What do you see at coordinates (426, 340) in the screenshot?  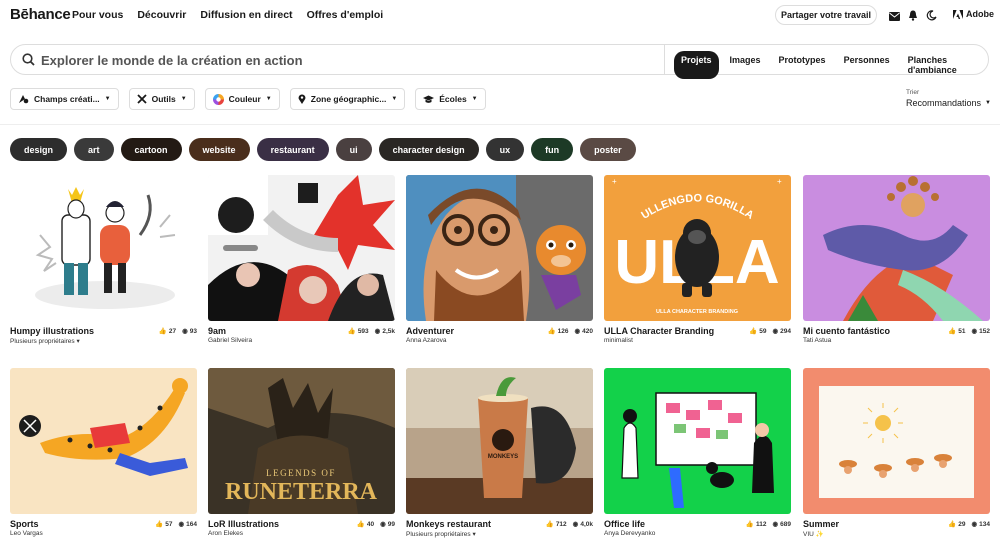 I see `project-owner: Anna Azarova` at bounding box center [426, 340].